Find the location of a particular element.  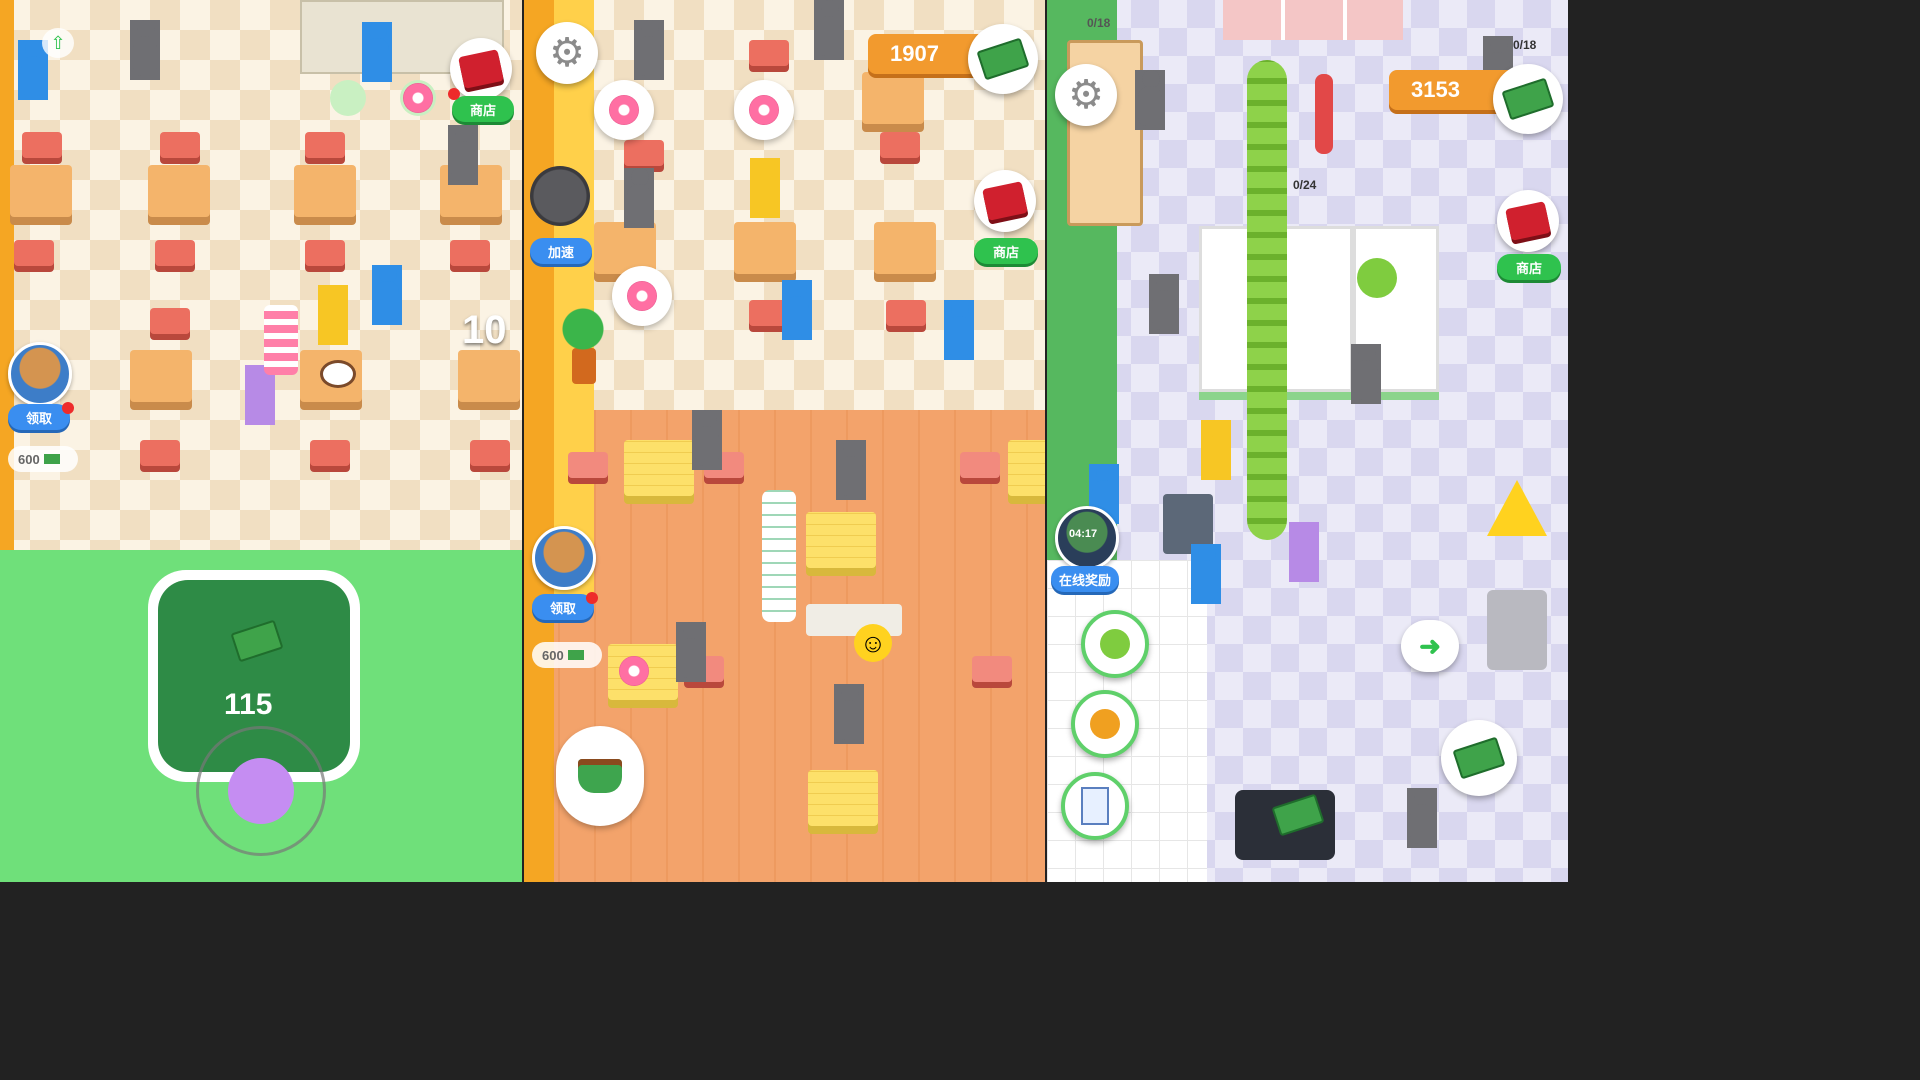

smiley-icon: ☺ is located at coordinates (873, 643).